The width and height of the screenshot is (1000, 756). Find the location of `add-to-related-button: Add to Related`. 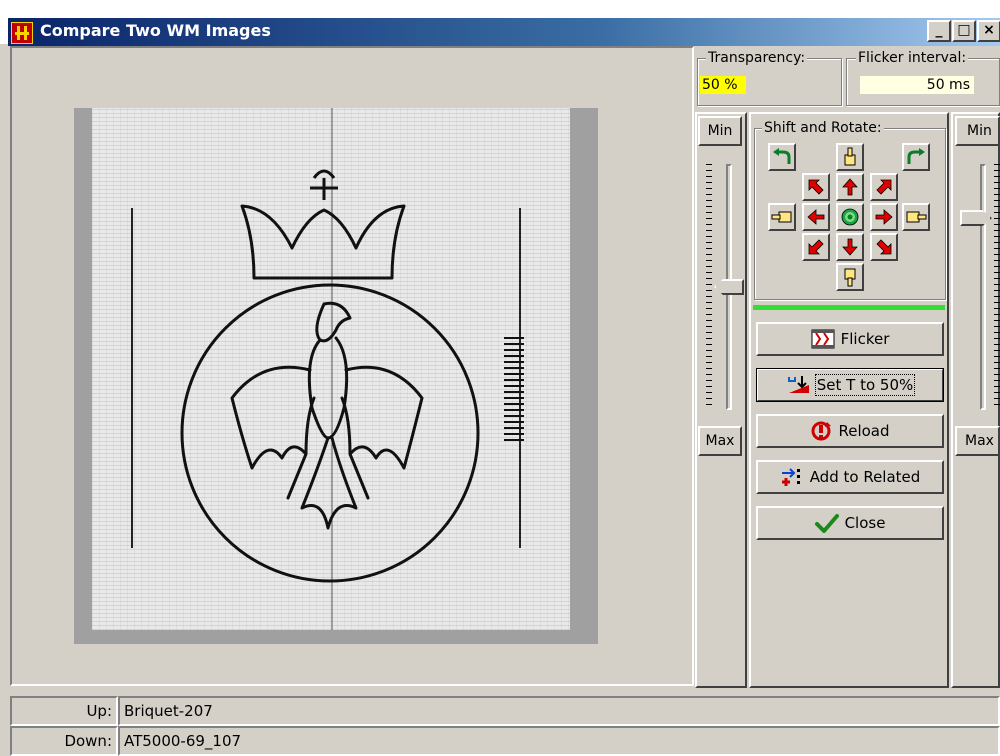

add-to-related-button: Add to Related is located at coordinates (850, 477).